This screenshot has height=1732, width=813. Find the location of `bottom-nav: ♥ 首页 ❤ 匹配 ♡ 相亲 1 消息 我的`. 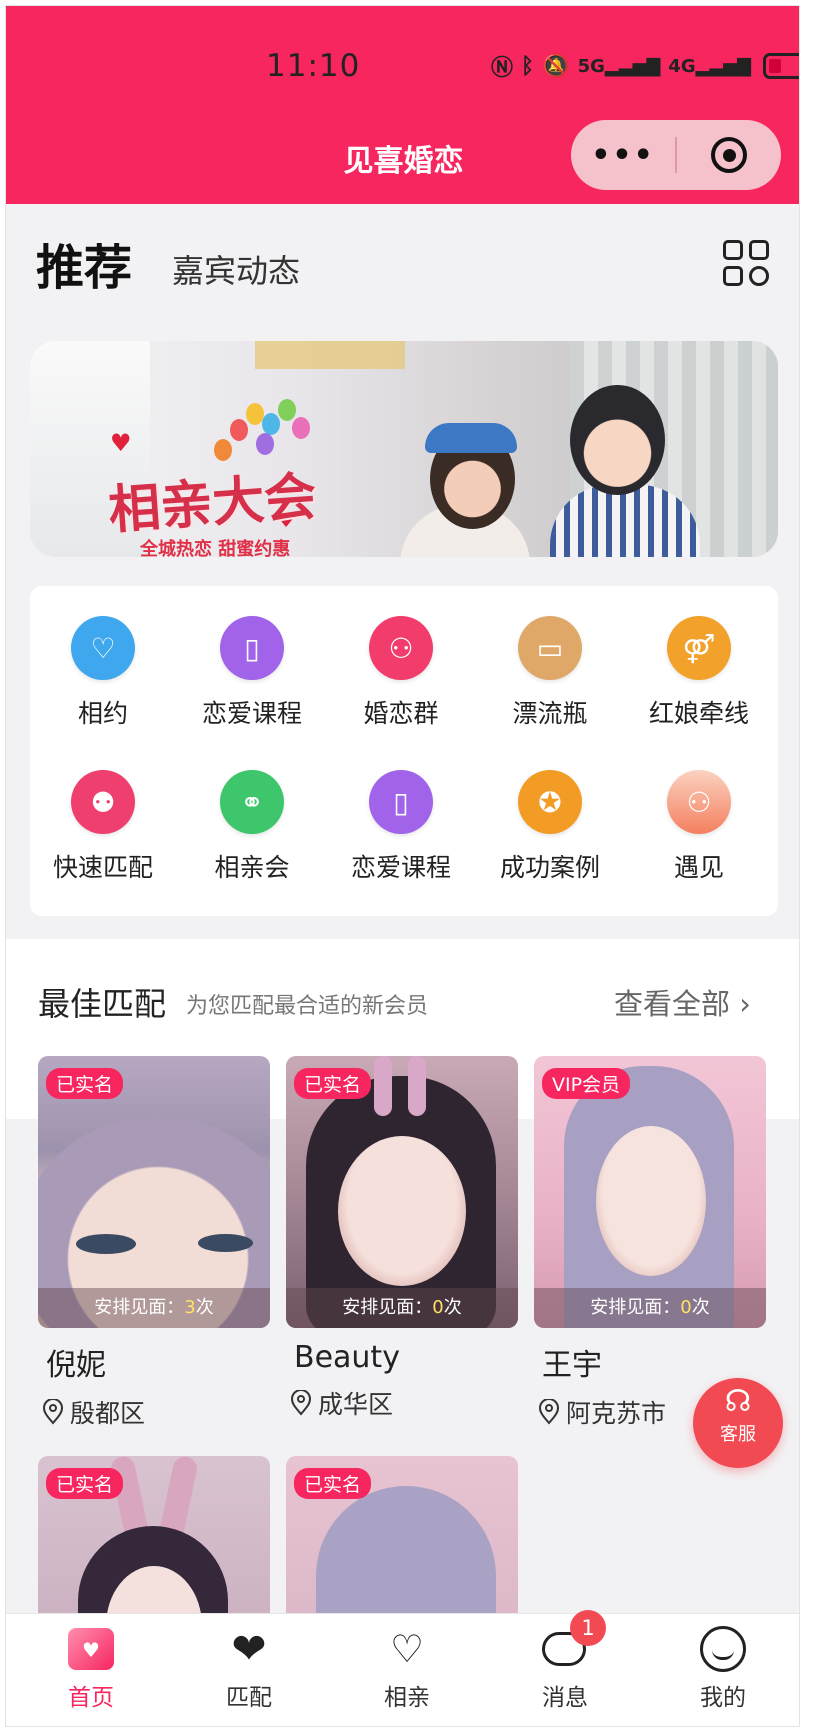

bottom-nav: ♥ 首页 ❤ 匹配 ♡ 相亲 1 消息 我的 is located at coordinates (402, 1668).